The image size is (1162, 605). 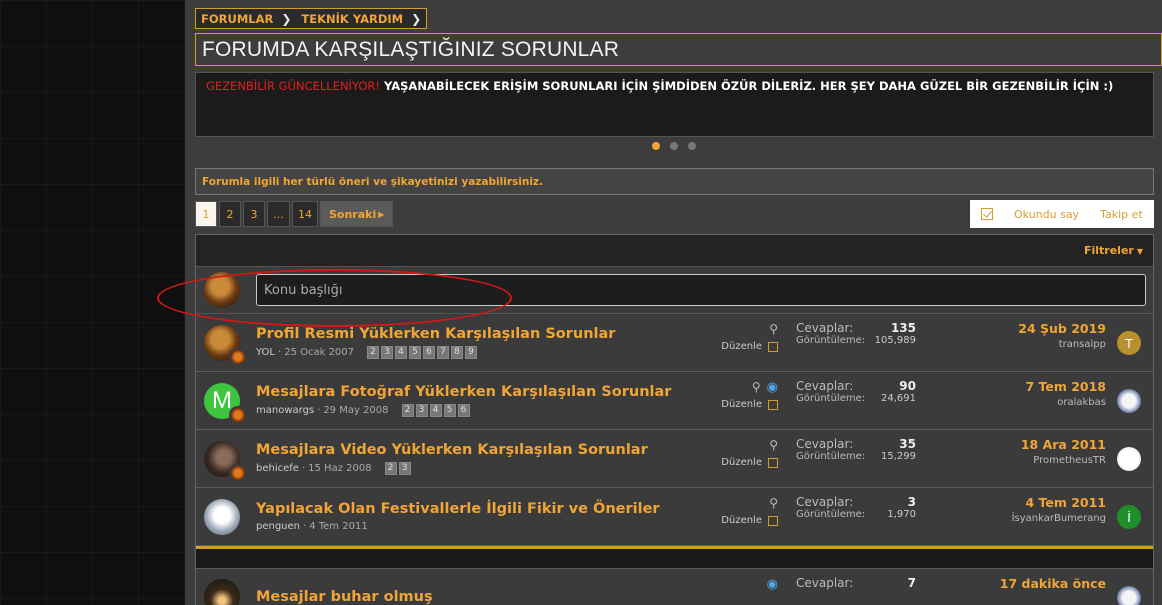 What do you see at coordinates (898, 456) in the screenshot?
I see `views-count: 15,299` at bounding box center [898, 456].